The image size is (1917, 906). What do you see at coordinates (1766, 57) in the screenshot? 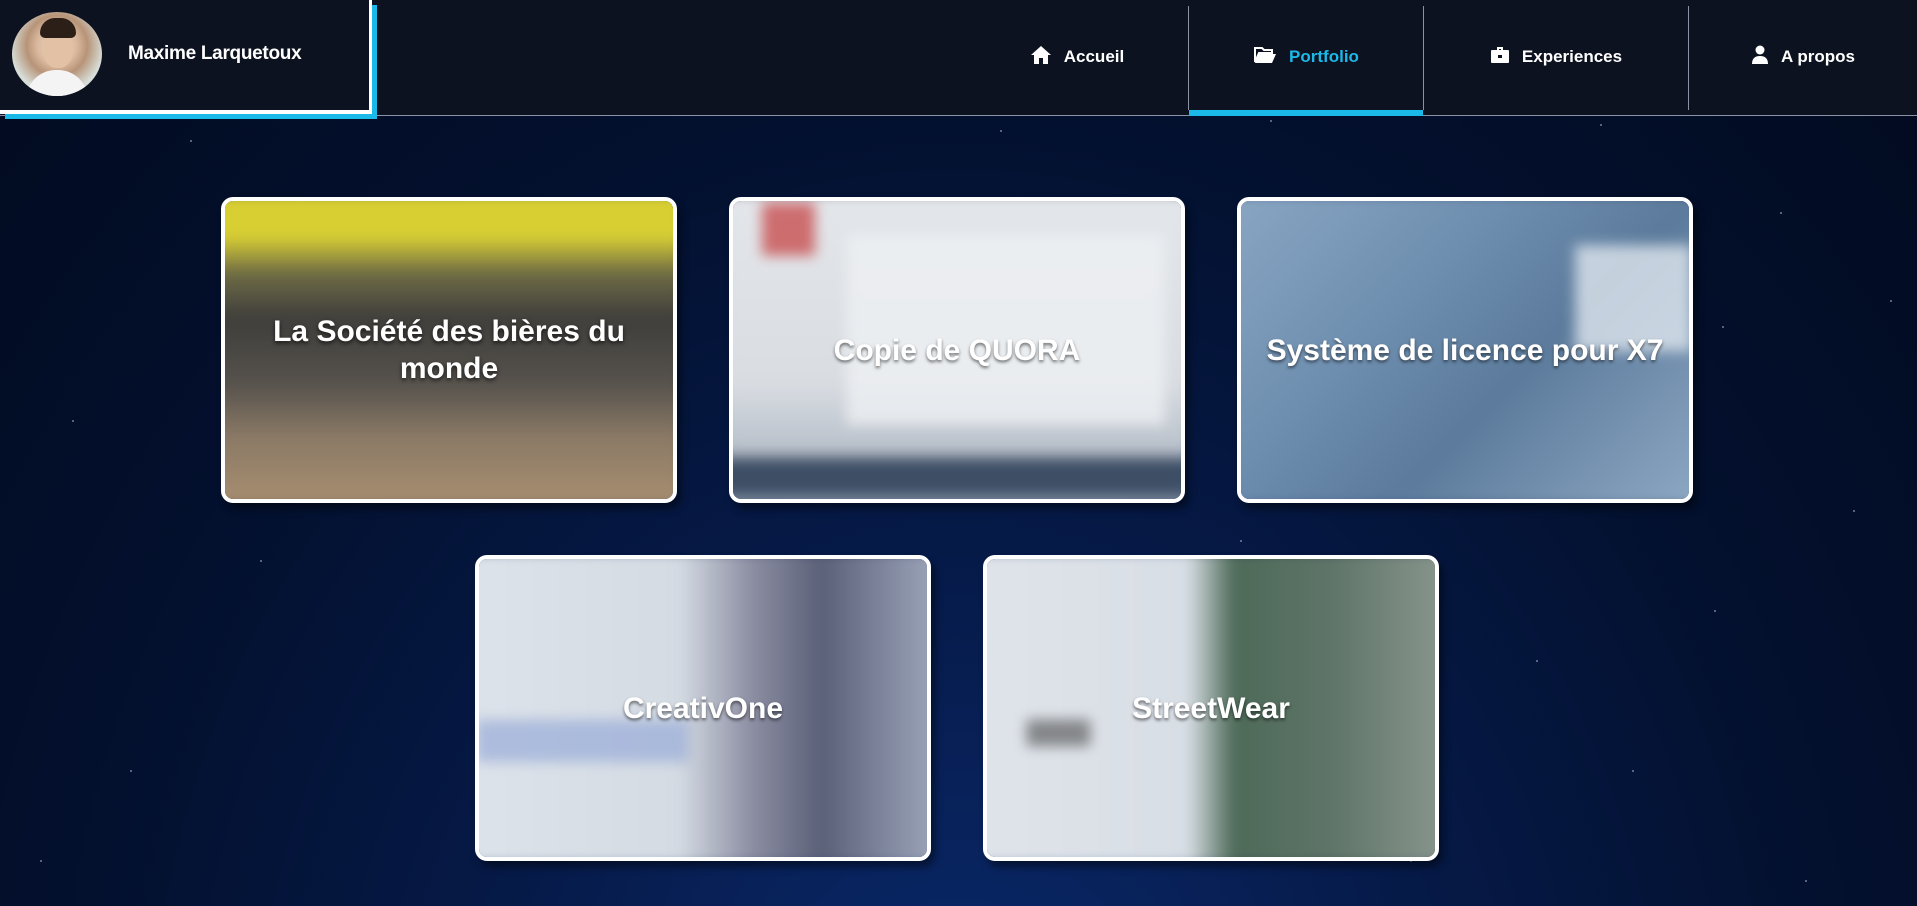
I see `user-icon` at bounding box center [1766, 57].